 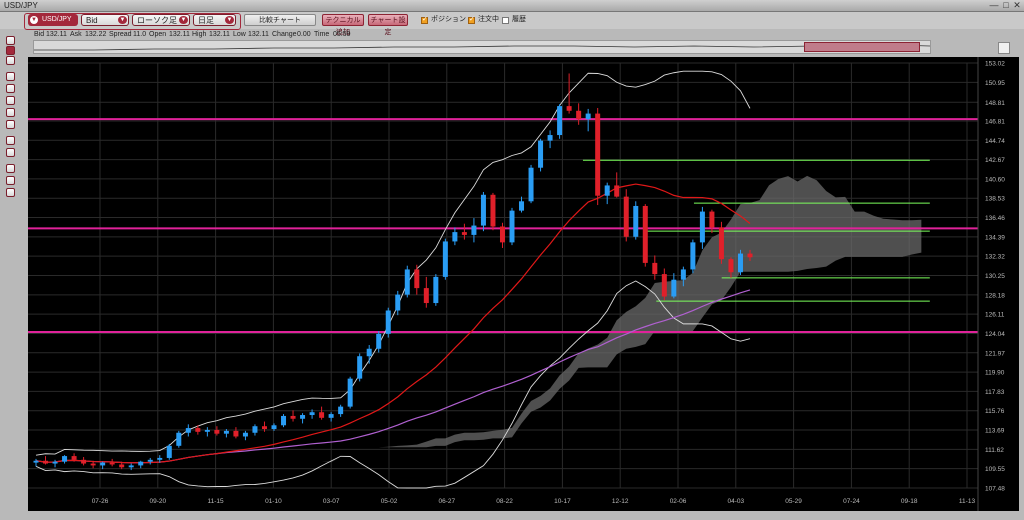 I want to click on position-checkbox, so click(x=424, y=19).